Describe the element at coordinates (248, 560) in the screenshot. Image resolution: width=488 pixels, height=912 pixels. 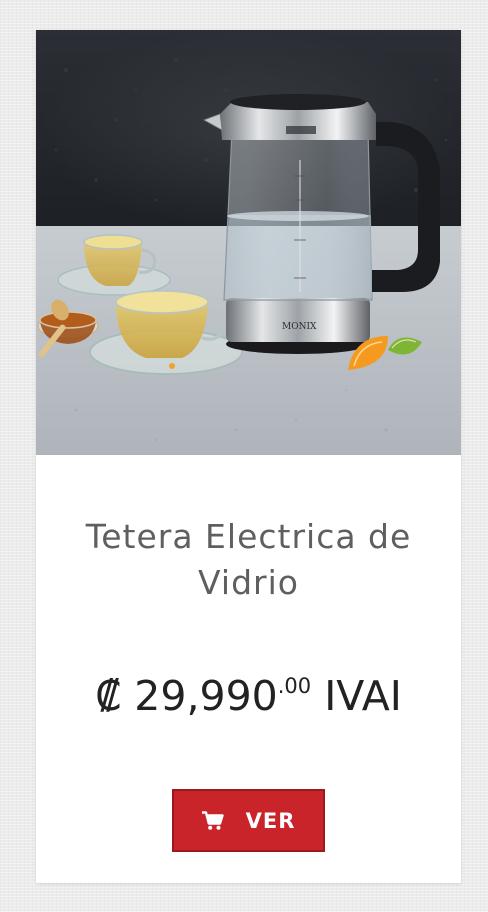
I see `product-title: Tetera Electrica de Vidrio` at that location.